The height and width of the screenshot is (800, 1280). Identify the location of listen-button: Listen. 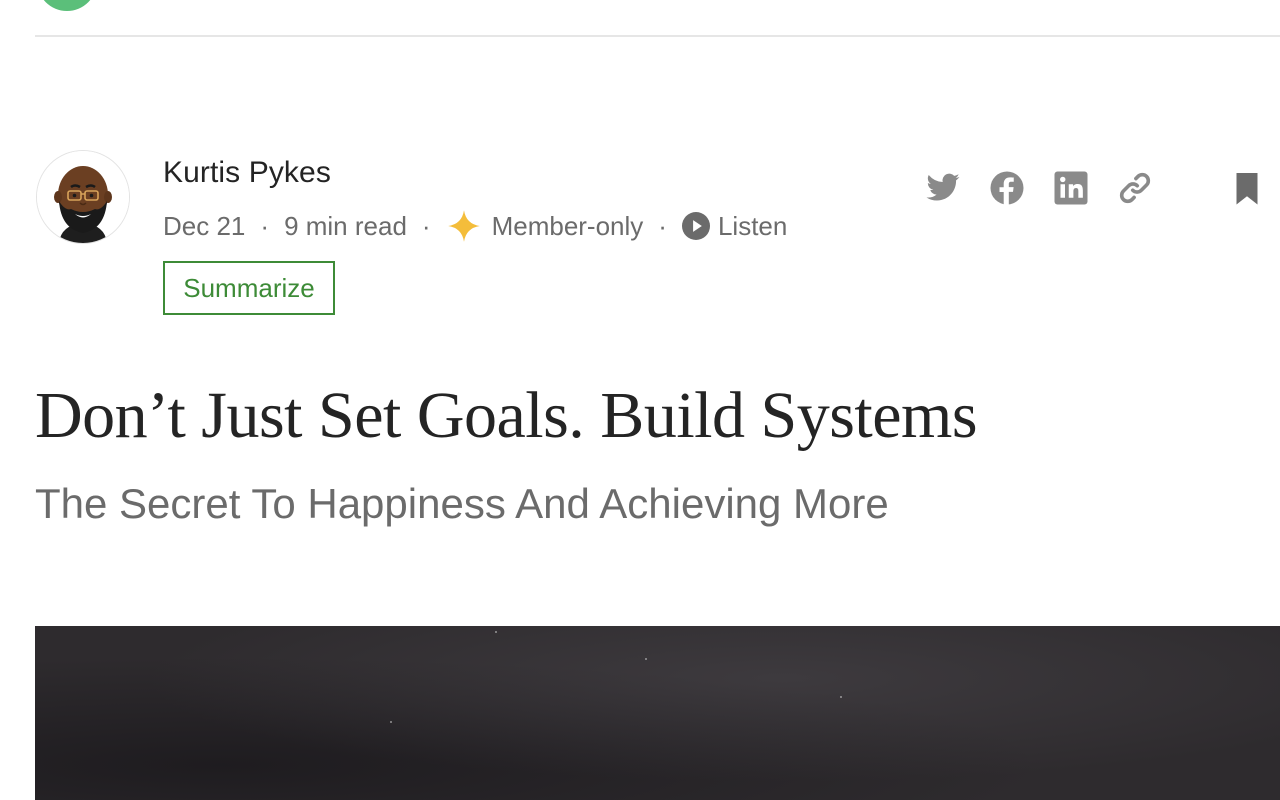
(734, 226).